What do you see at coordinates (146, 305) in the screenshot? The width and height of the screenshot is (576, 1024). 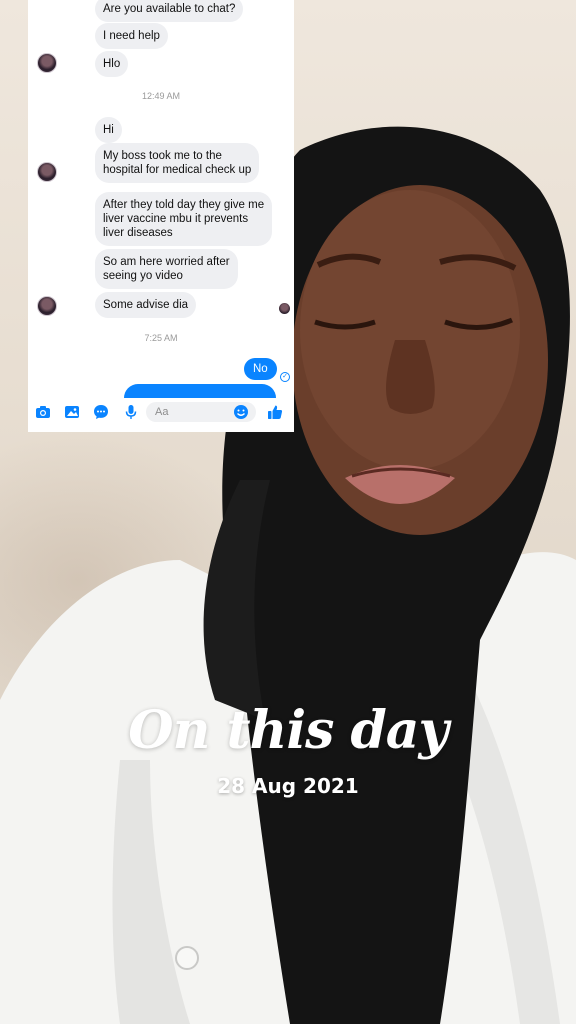 I see `chat-message: Some advise dia` at bounding box center [146, 305].